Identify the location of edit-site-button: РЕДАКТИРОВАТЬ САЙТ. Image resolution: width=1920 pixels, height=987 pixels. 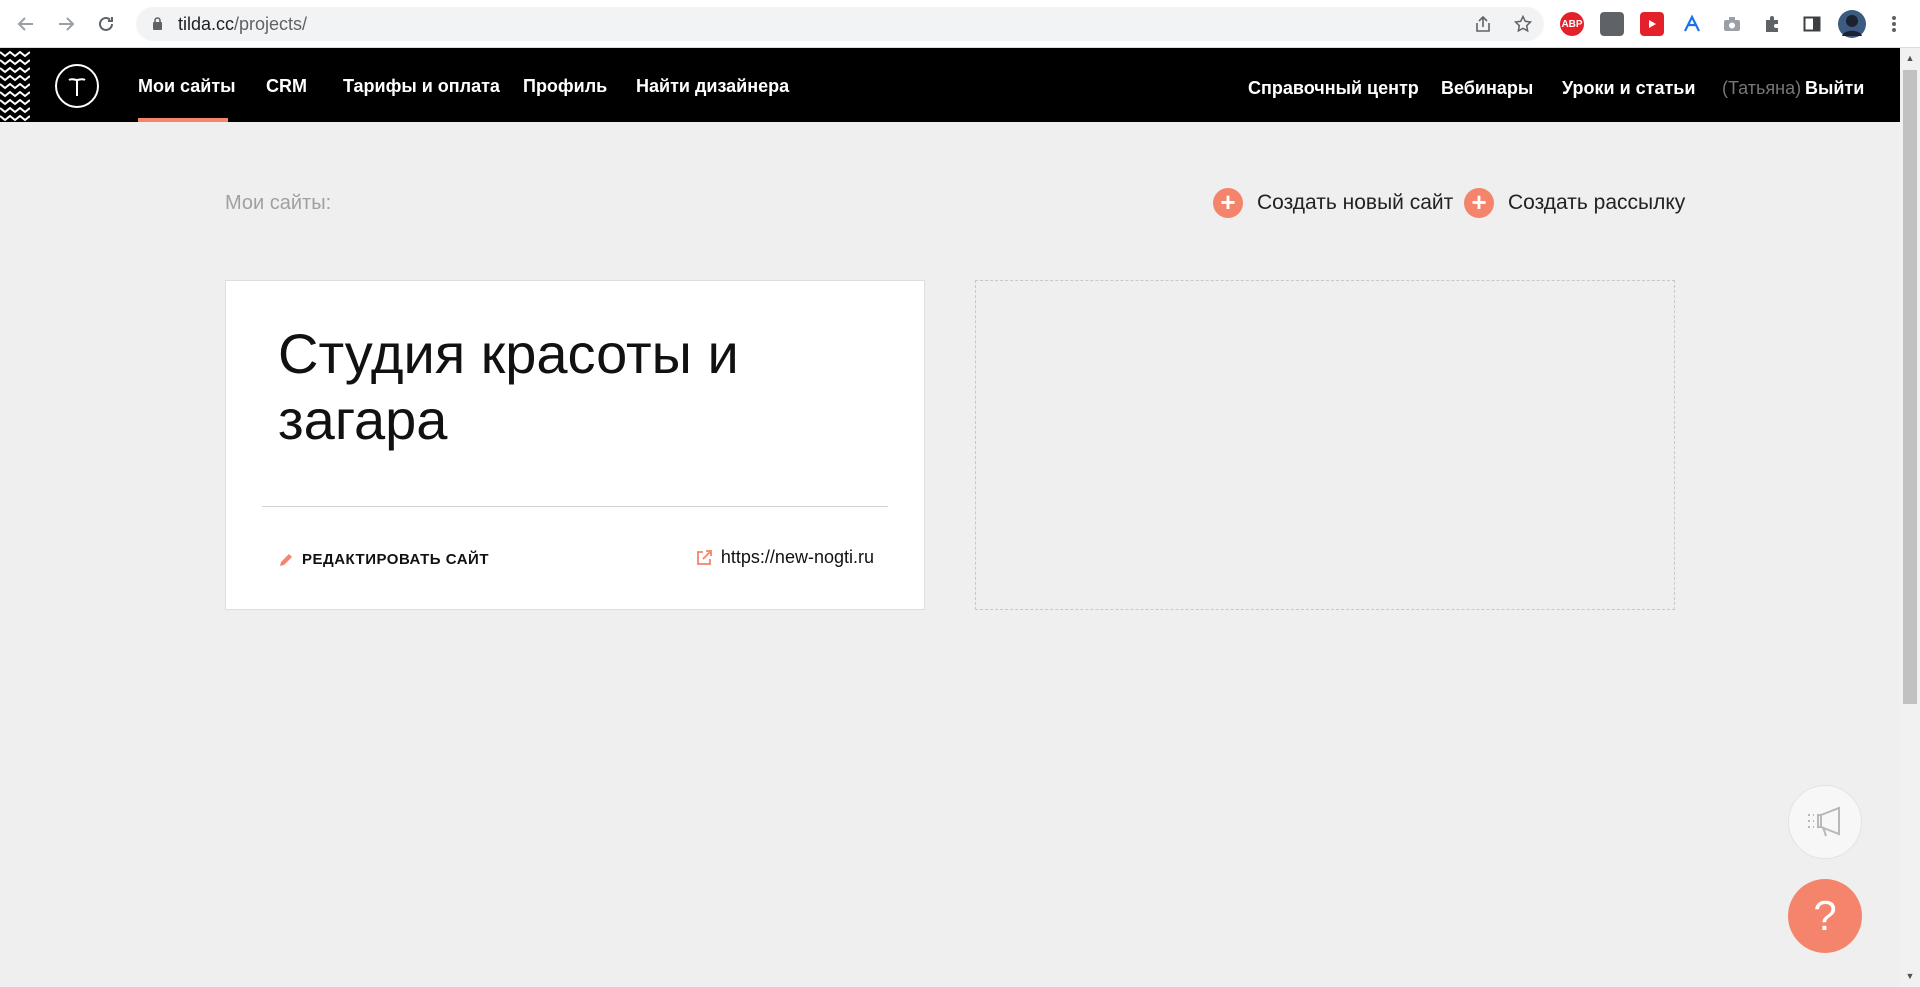
(383, 559).